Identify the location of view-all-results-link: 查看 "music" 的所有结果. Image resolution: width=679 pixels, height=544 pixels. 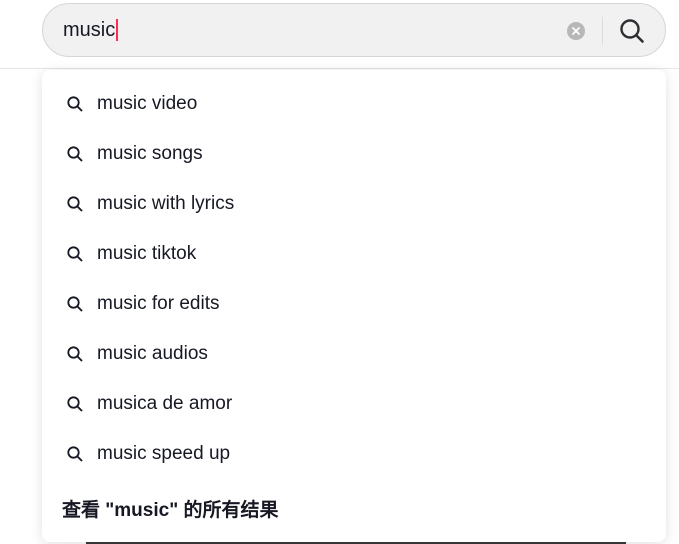
(170, 511).